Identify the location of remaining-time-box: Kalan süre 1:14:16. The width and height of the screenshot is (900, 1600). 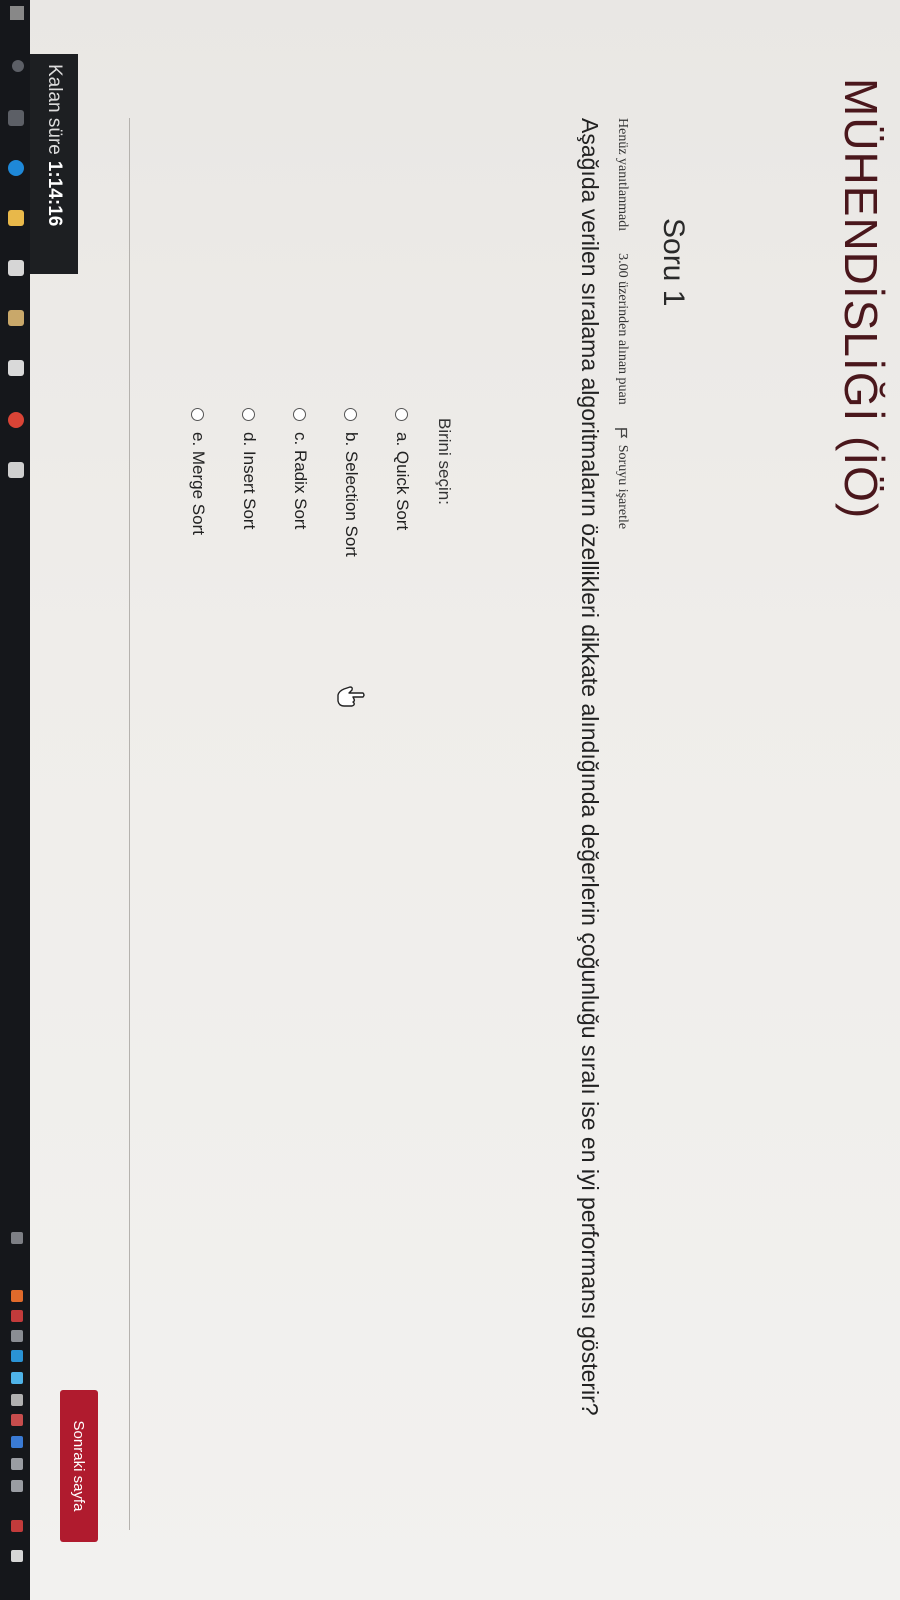
(54, 164).